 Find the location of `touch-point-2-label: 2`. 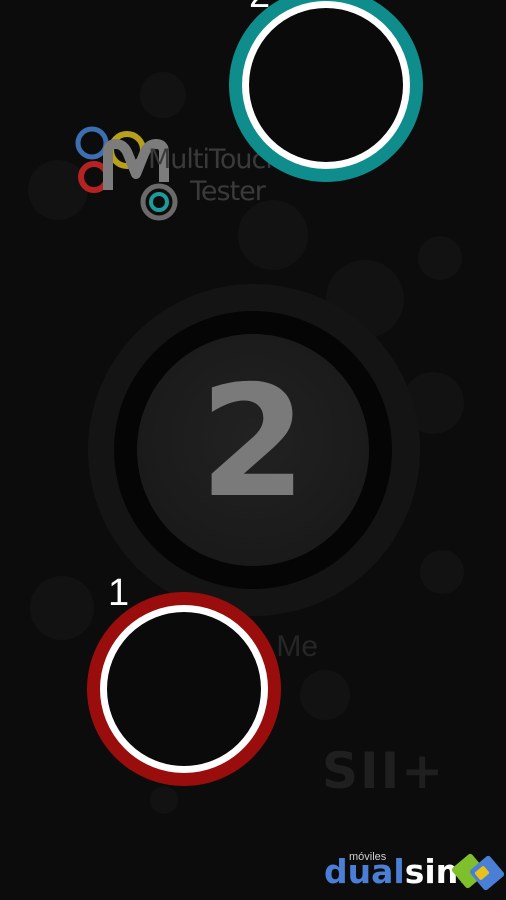

touch-point-2-label: 2 is located at coordinates (259, 7).